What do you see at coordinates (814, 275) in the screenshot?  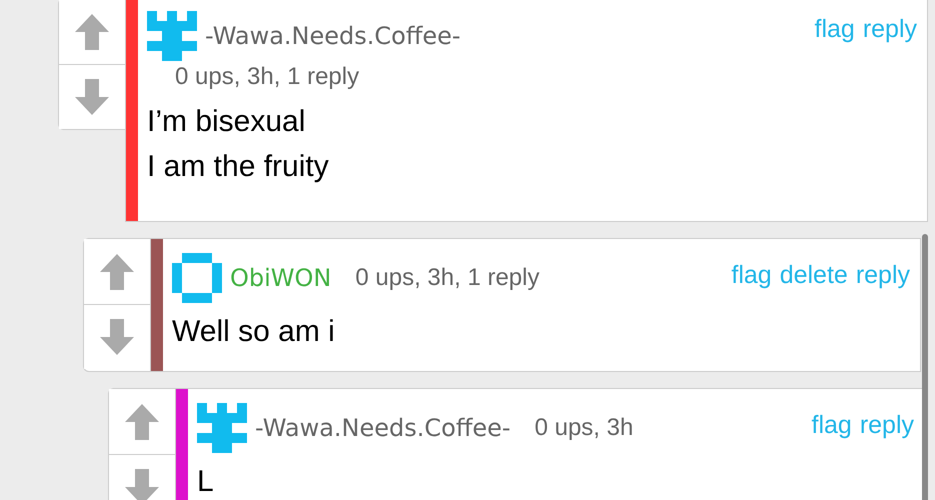 I see `action-link: delete` at bounding box center [814, 275].